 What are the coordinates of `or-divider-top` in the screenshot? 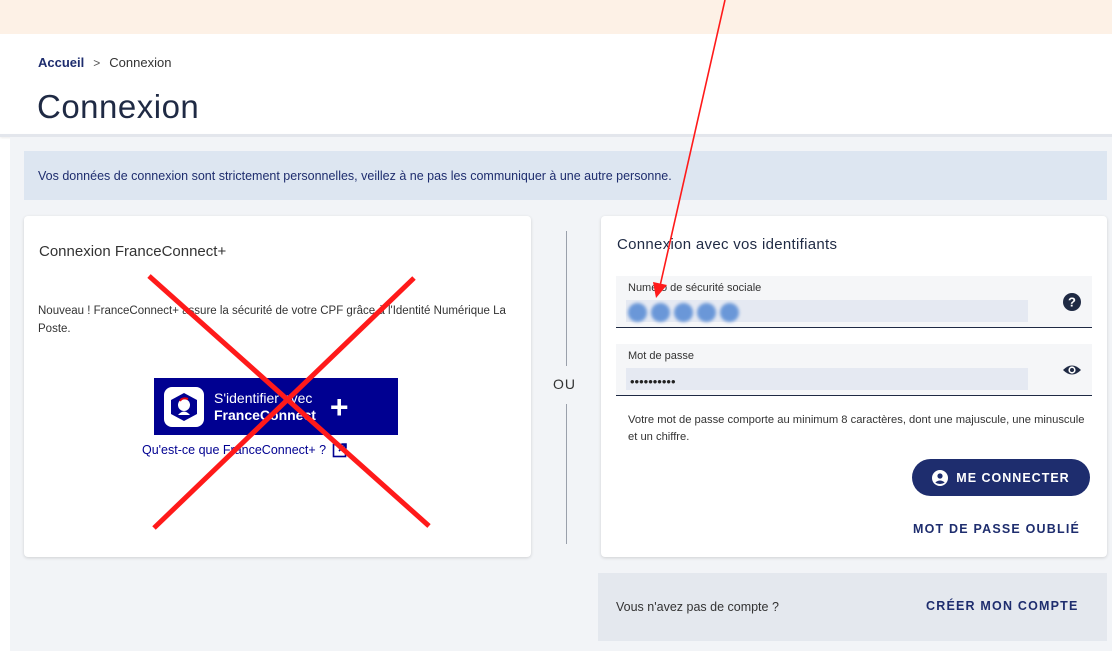 It's located at (566, 298).